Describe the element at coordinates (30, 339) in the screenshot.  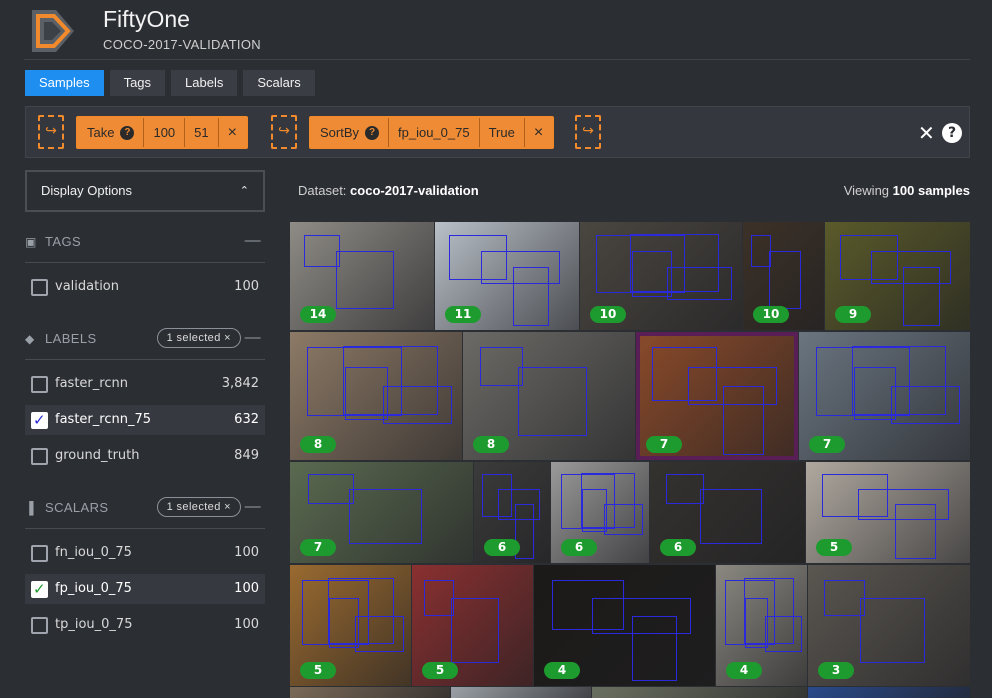
I see `label-tag-icon: ◆` at that location.